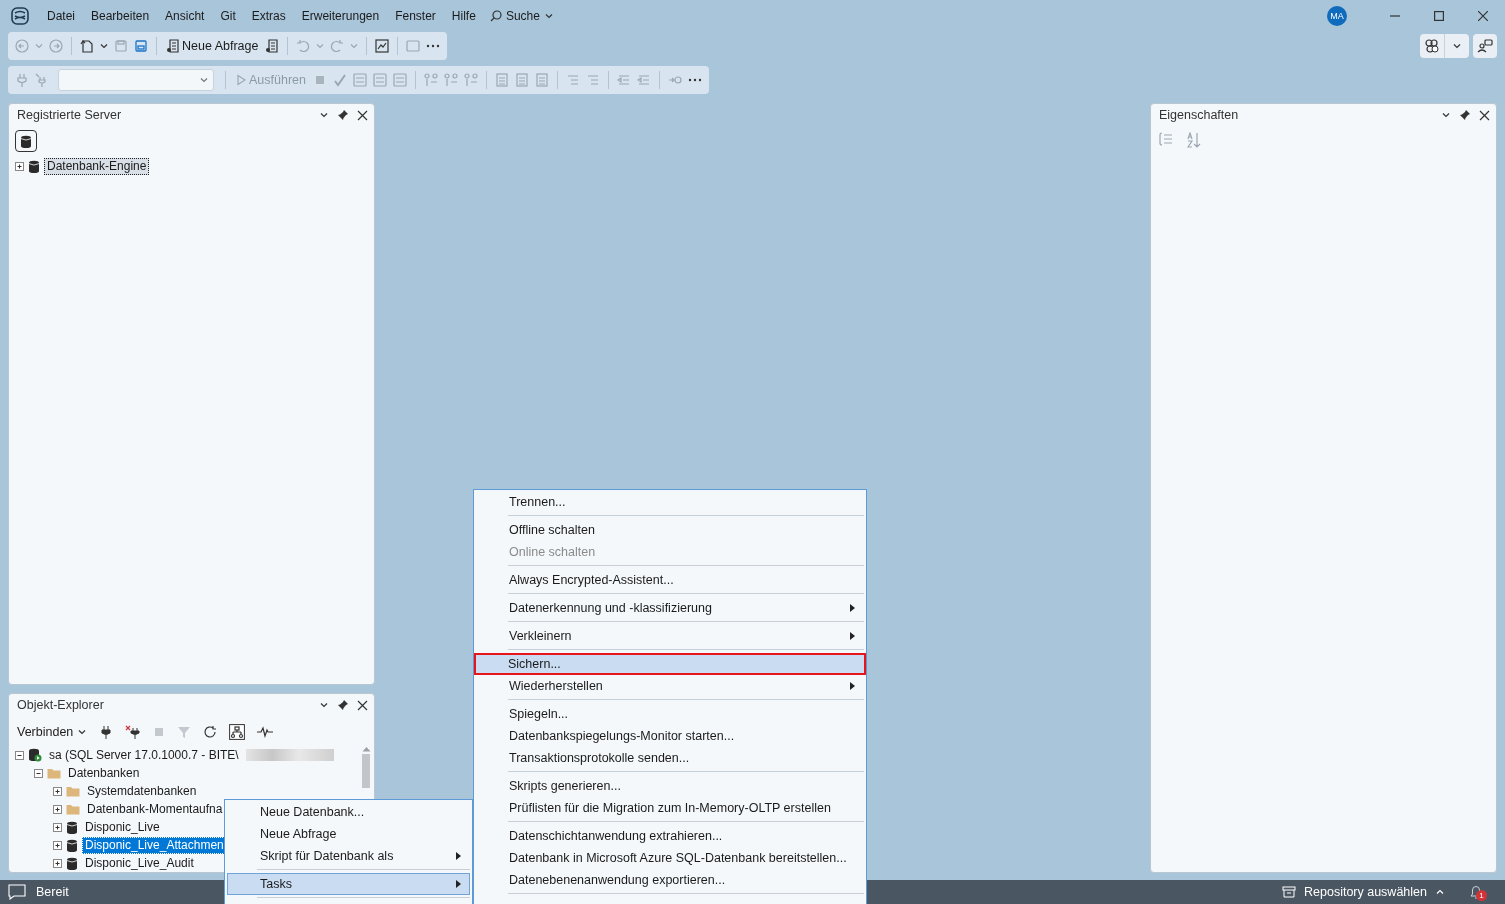 The width and height of the screenshot is (1505, 904). I want to click on panel-title: Objekt-Explorer, so click(61, 705).